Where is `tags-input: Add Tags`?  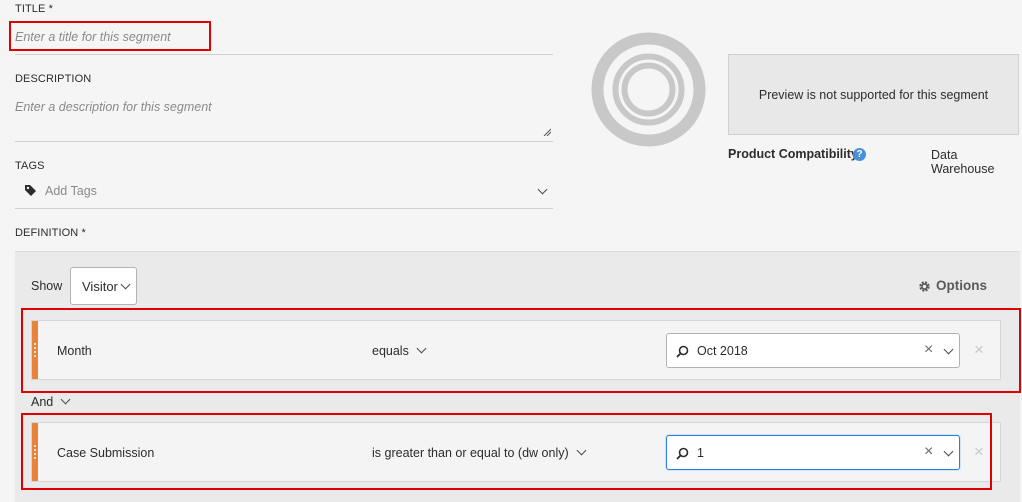
tags-input: Add Tags is located at coordinates (284, 192).